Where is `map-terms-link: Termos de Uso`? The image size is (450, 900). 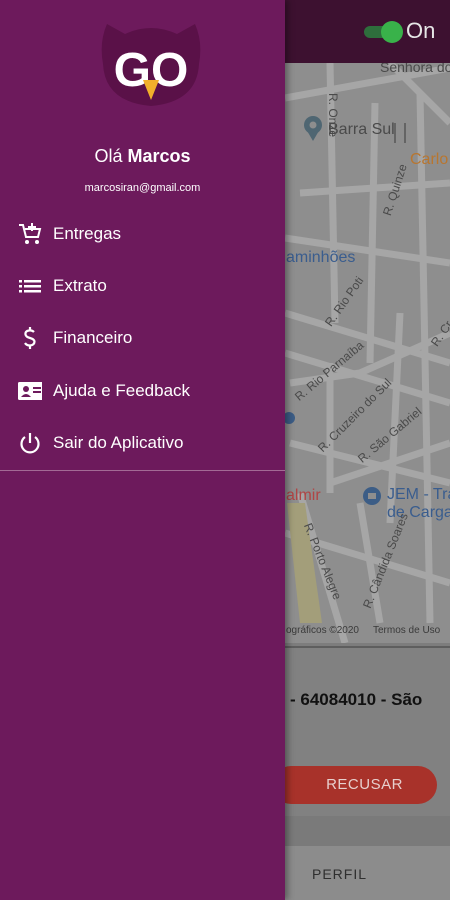
map-terms-link: Termos de Uso is located at coordinates (406, 630).